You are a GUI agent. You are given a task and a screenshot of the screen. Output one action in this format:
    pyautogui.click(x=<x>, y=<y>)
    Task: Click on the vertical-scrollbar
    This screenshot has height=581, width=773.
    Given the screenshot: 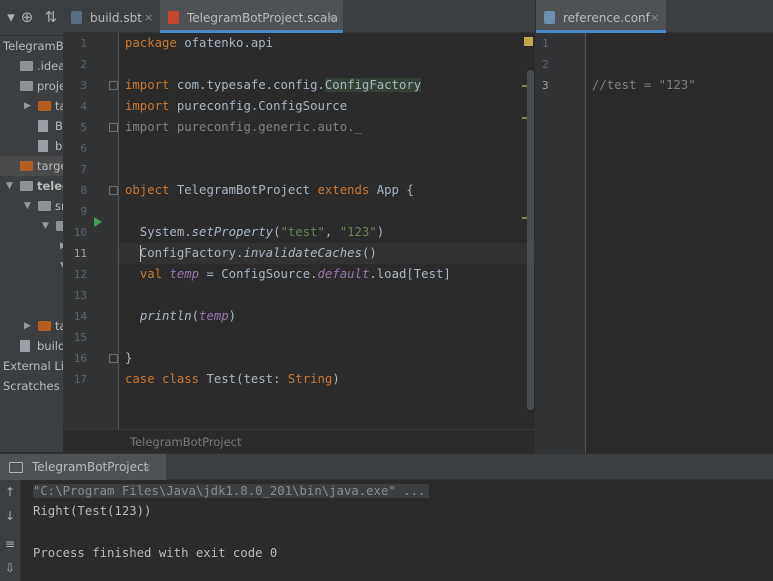 What is the action you would take?
    pyautogui.click(x=530, y=240)
    